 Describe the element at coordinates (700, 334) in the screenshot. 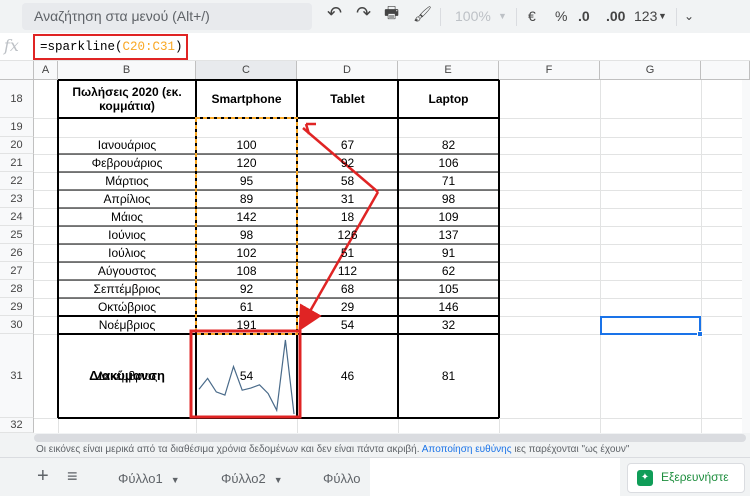

I see `fill-handle` at that location.